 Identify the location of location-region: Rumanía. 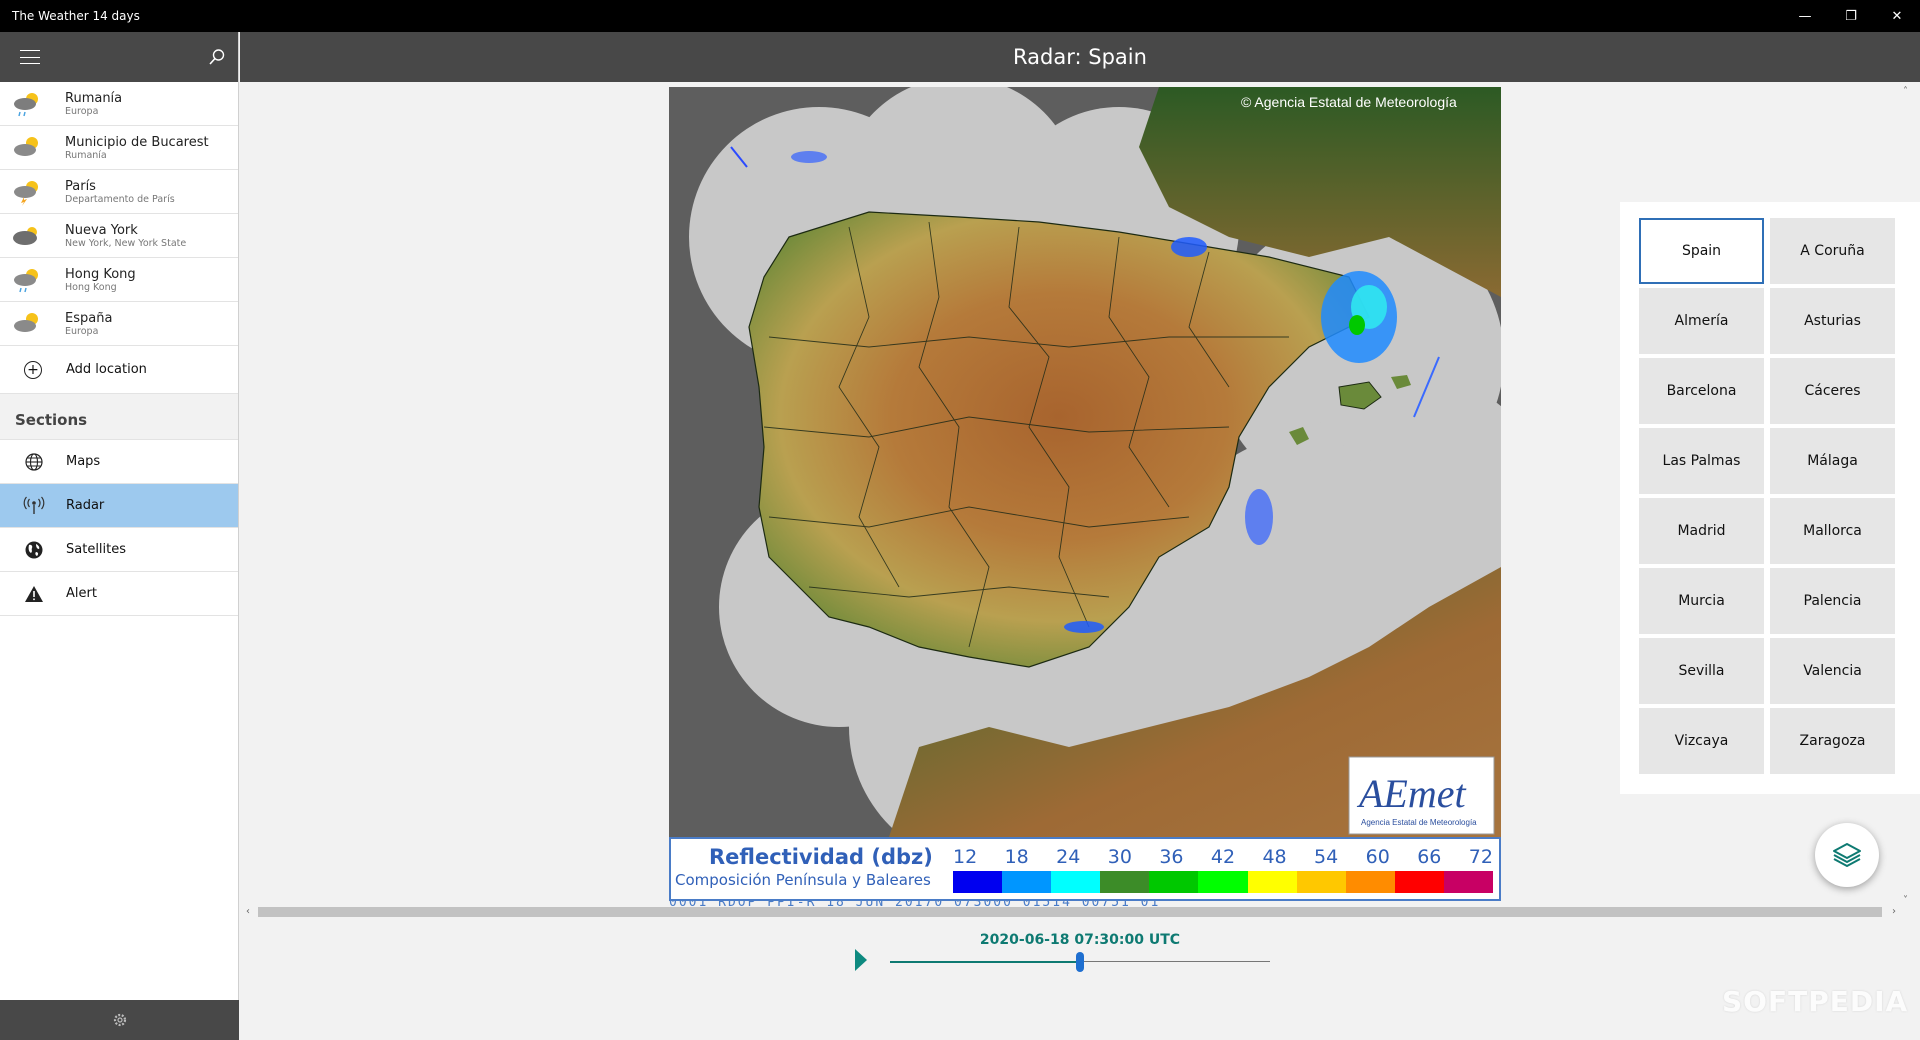
(86, 155).